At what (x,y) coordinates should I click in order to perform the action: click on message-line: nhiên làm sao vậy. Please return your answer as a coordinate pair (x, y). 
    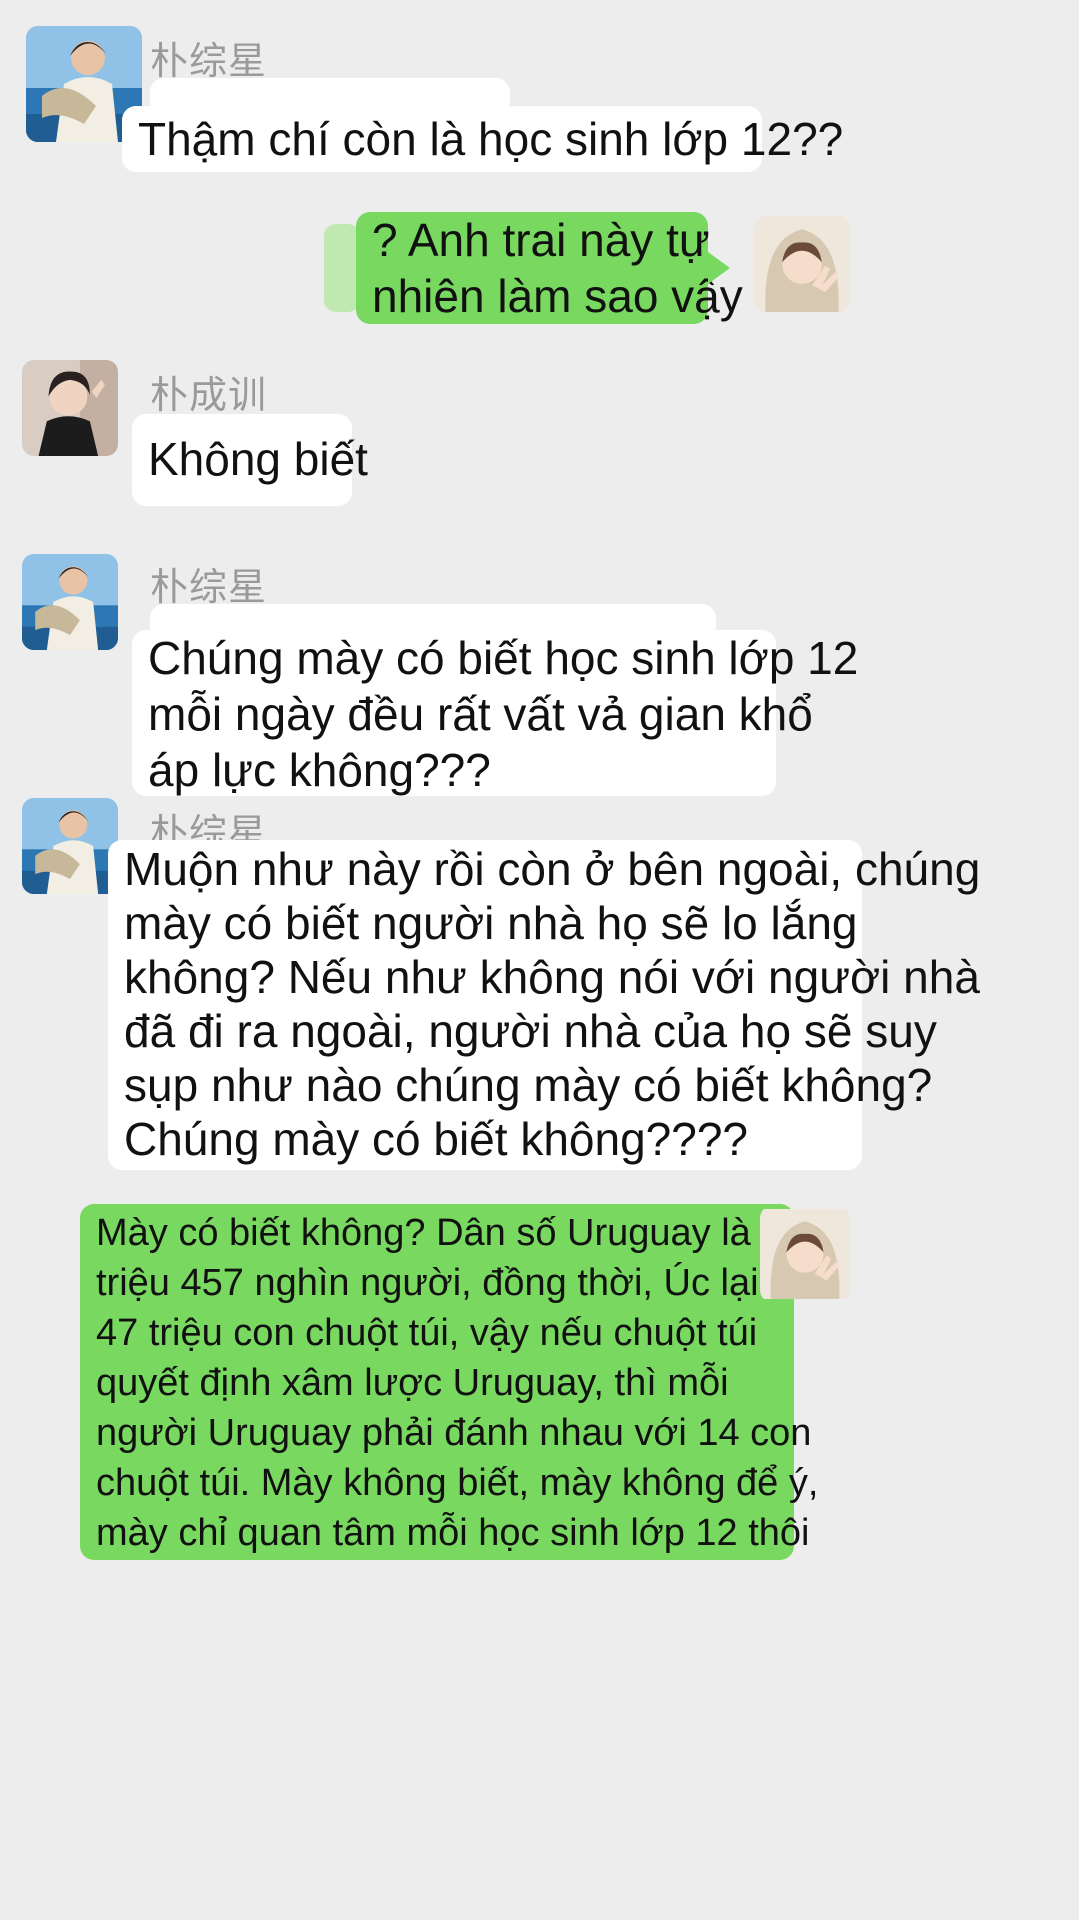
    Looking at the image, I should click on (557, 296).